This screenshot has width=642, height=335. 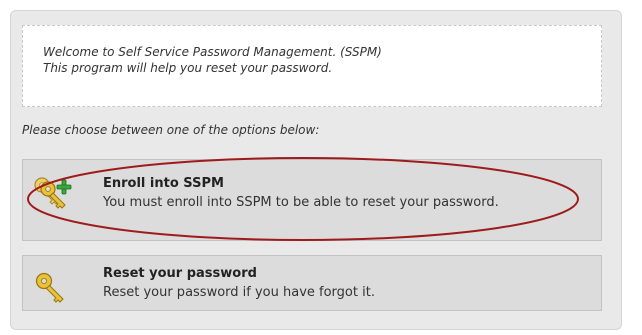 I want to click on key-add-icon, so click(x=55, y=193).